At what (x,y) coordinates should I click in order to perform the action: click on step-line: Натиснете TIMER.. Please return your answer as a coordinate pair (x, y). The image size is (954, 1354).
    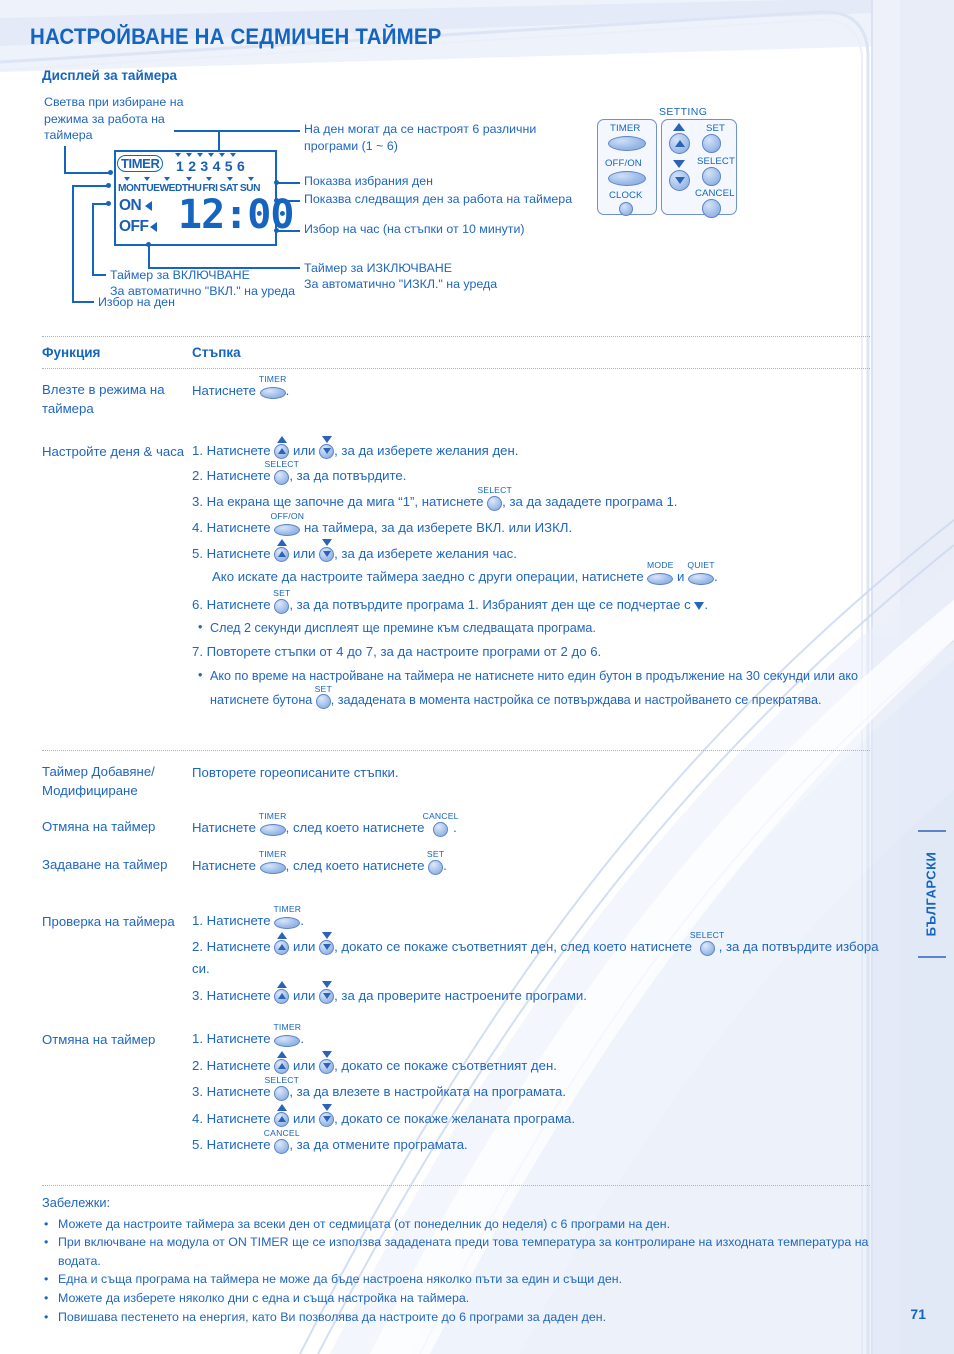
    Looking at the image, I should click on (542, 388).